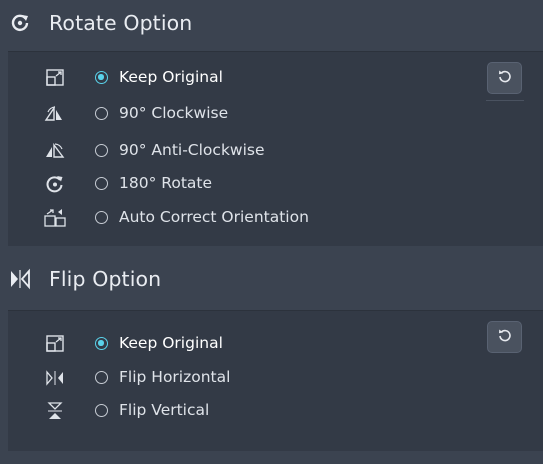 The image size is (543, 464). What do you see at coordinates (101, 77) in the screenshot?
I see `rotate-keep-original-radio` at bounding box center [101, 77].